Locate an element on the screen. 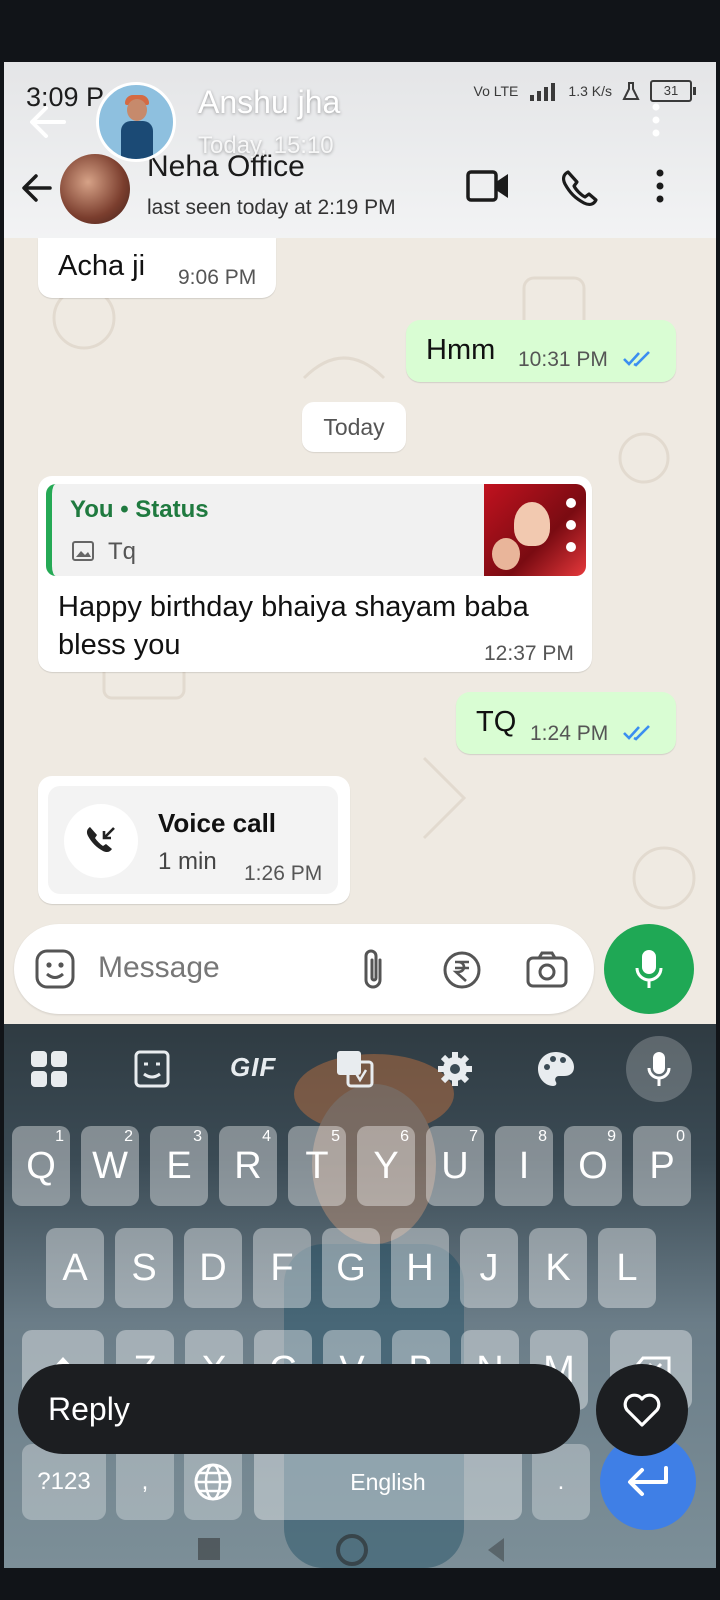 The width and height of the screenshot is (720, 1600). keyboard-toolbar: GIF is located at coordinates (360, 1069).